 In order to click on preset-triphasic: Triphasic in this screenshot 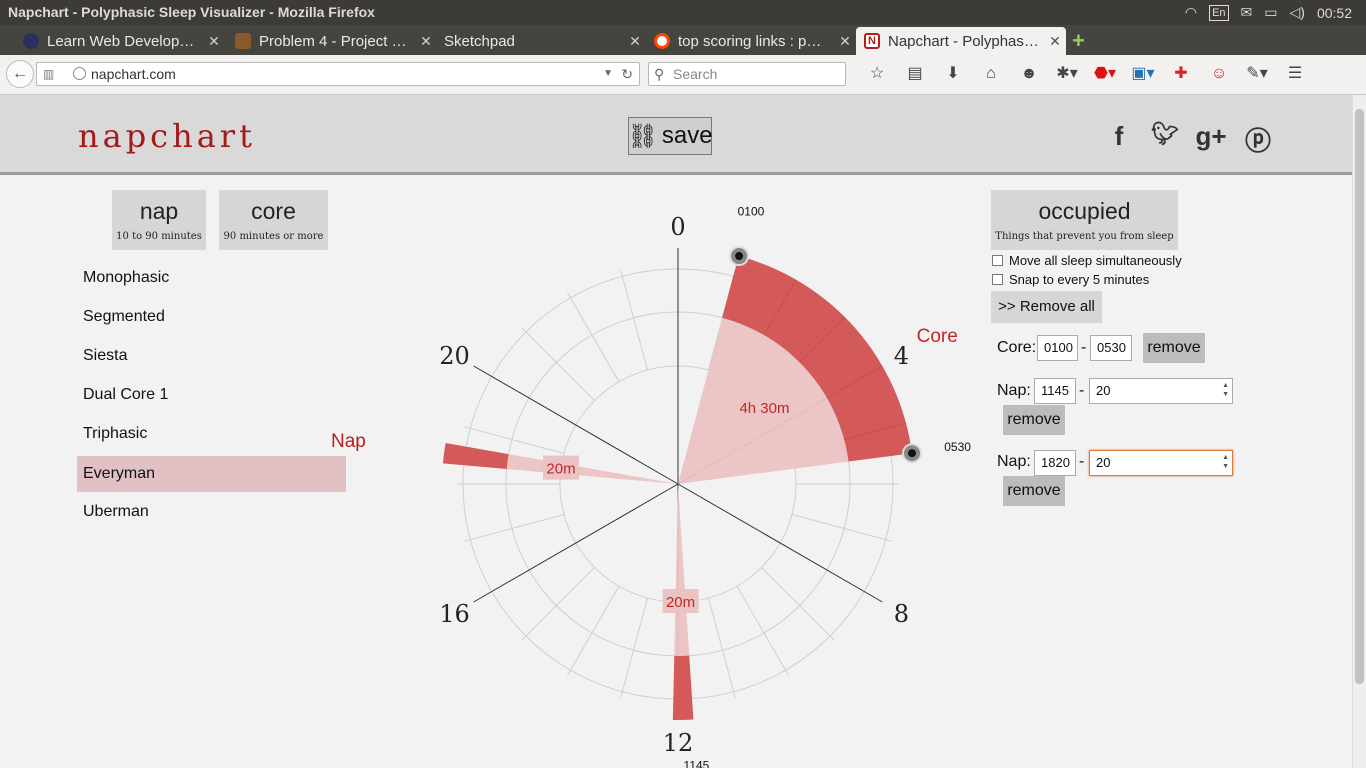, I will do `click(211, 434)`.